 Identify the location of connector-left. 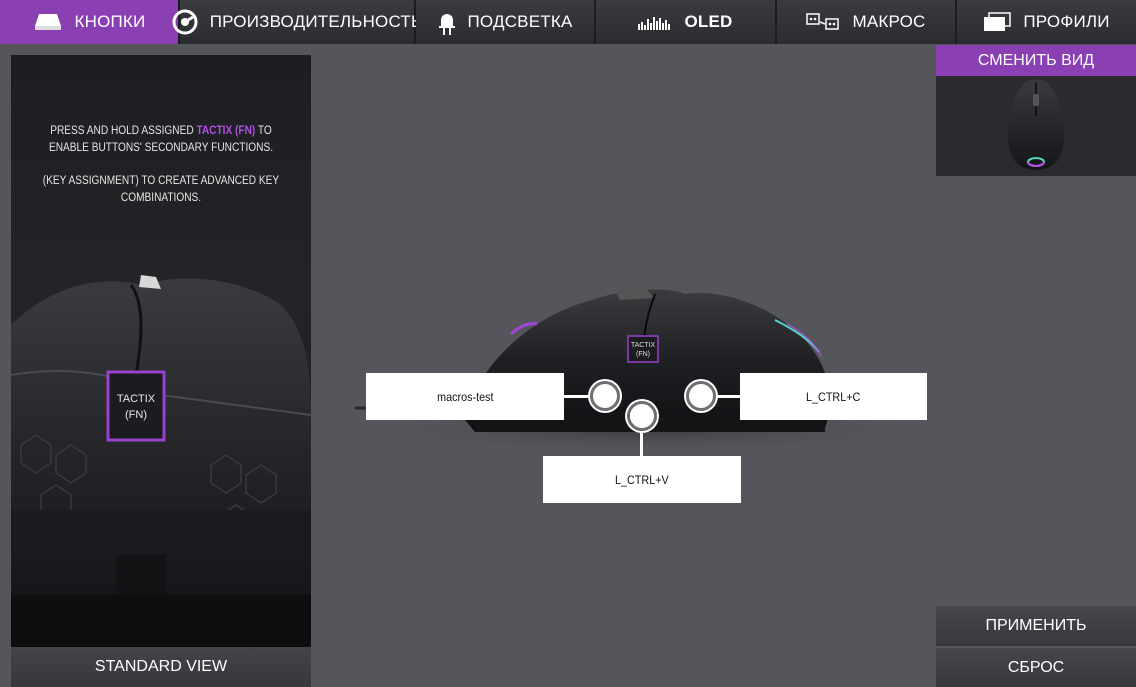
(577, 396).